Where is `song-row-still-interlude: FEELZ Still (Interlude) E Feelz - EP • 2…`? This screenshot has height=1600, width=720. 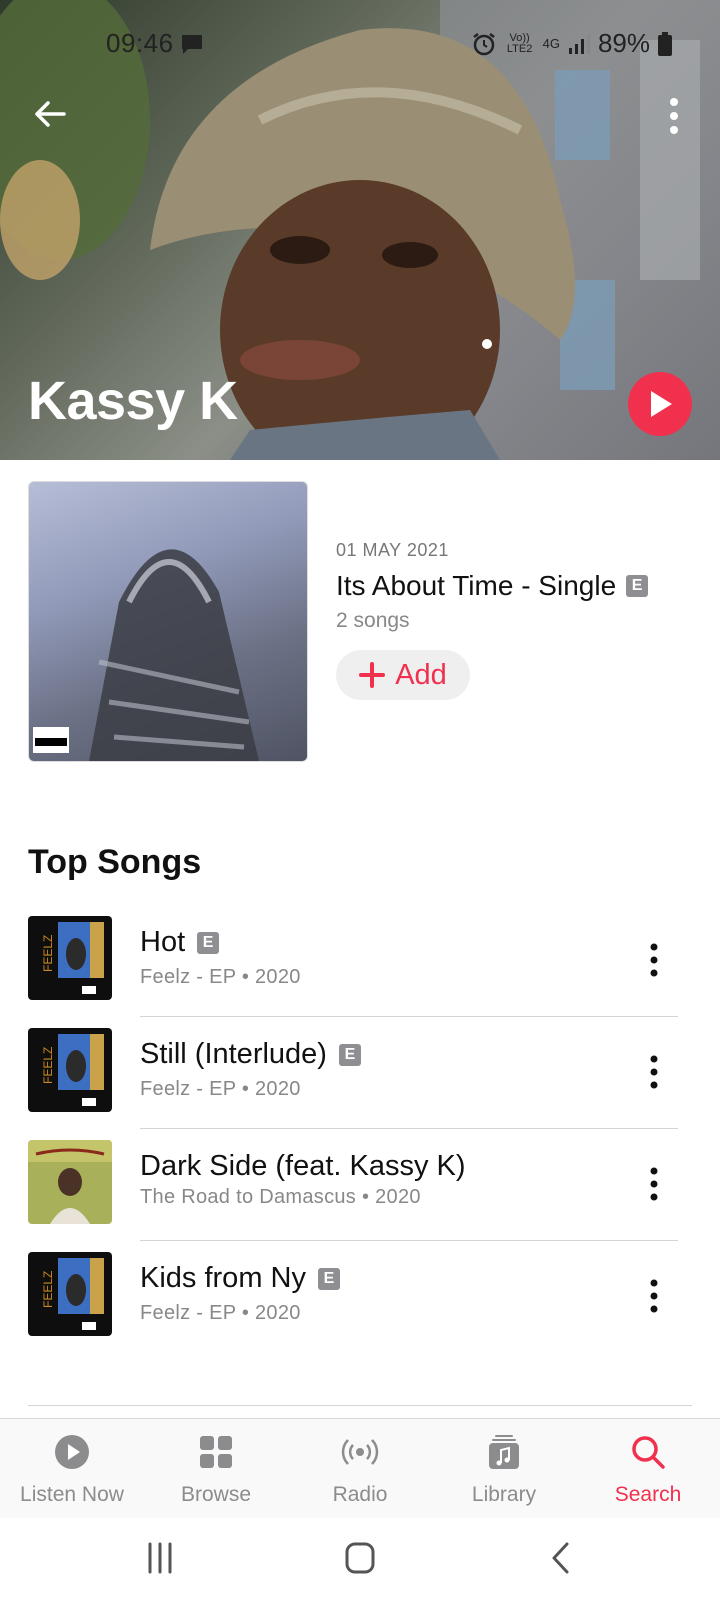
song-row-still-interlude: FEELZ Still (Interlude) E Feelz - EP • 2… is located at coordinates (360, 1078).